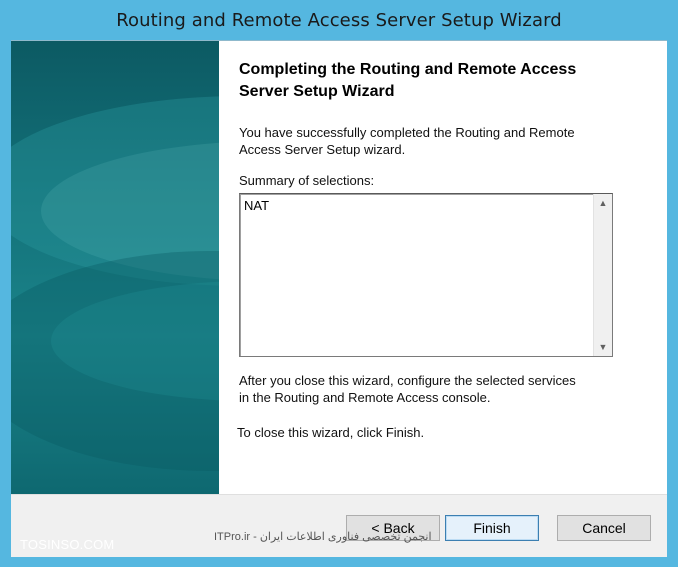  I want to click on heading-line-1: Completing the Routing and Remote Access, so click(408, 69).